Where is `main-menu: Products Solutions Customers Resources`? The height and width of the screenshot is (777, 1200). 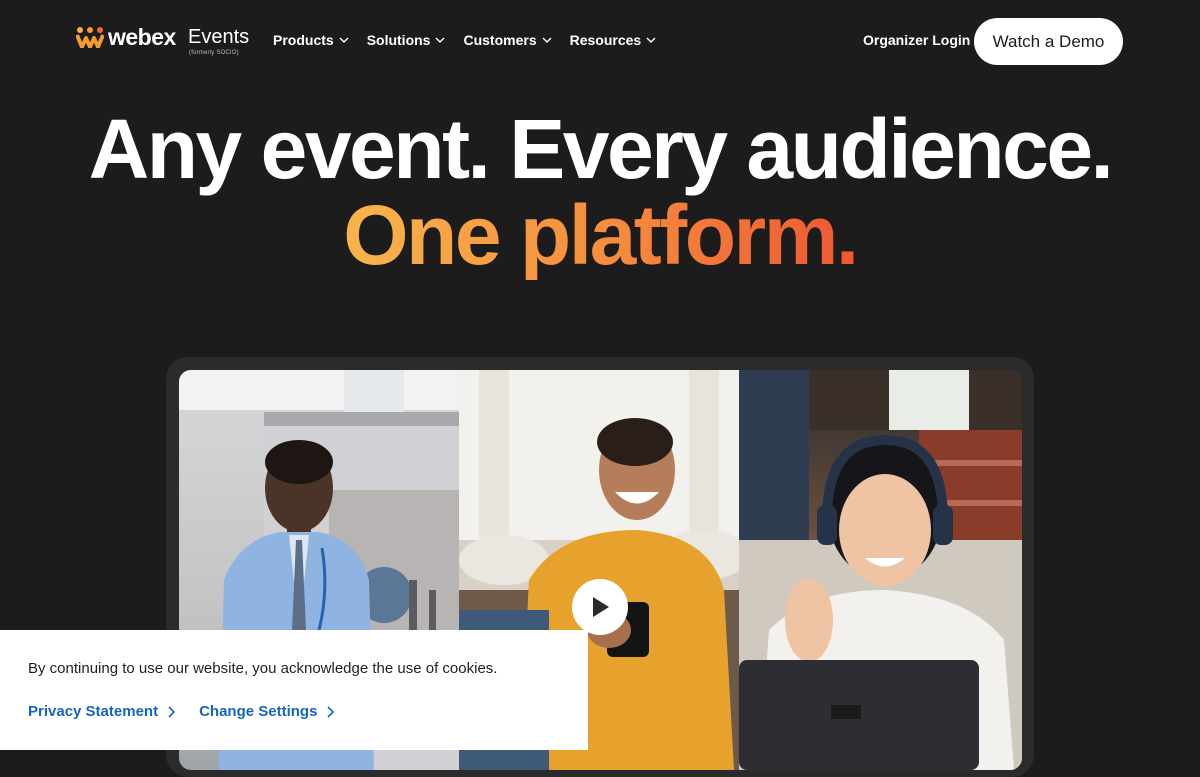
main-menu: Products Solutions Customers Resources is located at coordinates (473, 40).